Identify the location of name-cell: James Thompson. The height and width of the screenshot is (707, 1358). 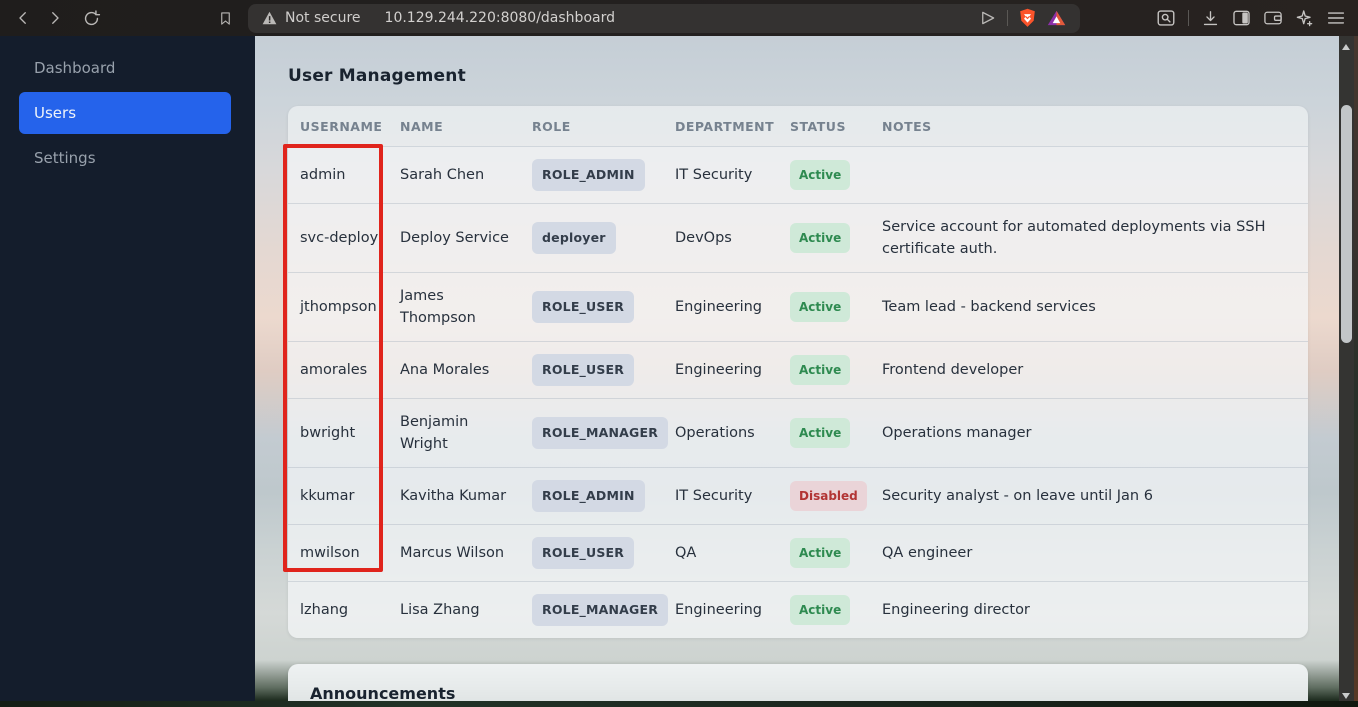
(438, 307).